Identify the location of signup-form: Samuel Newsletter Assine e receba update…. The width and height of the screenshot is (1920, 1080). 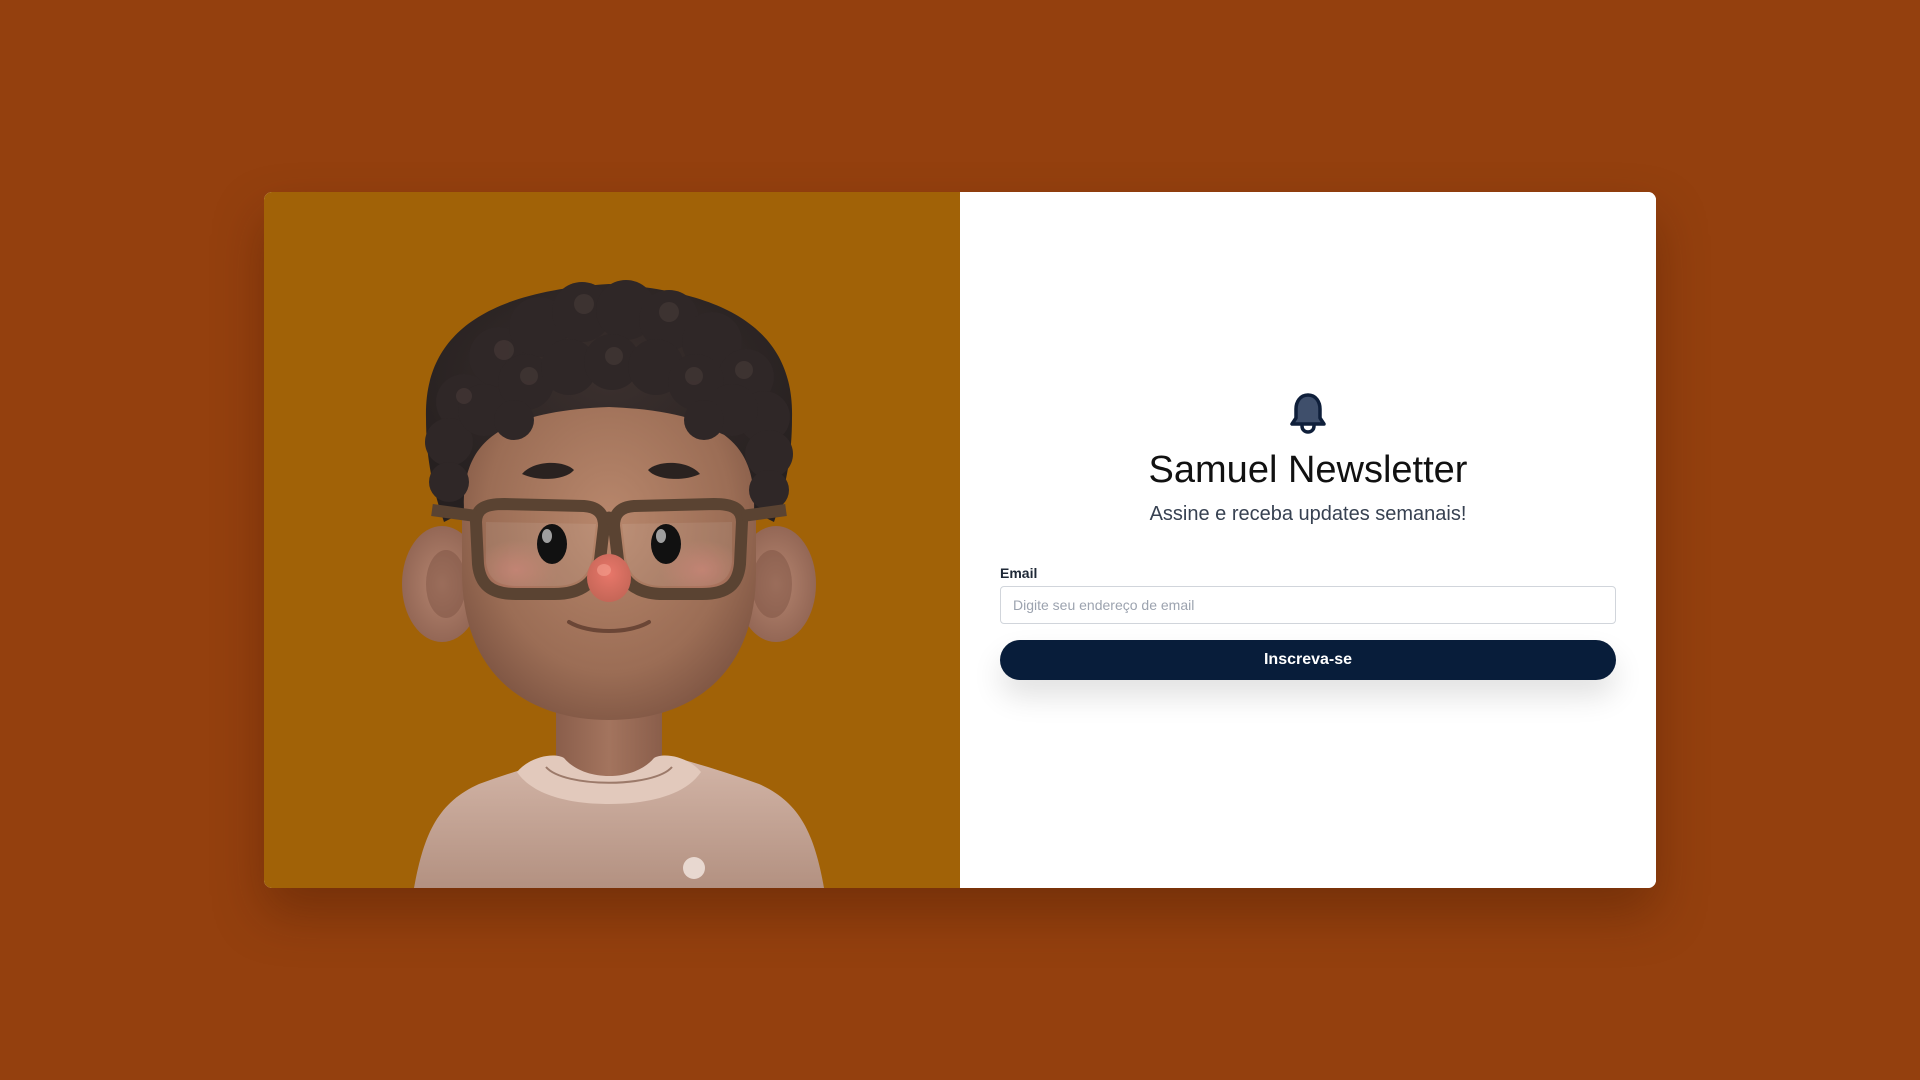
(1308, 536).